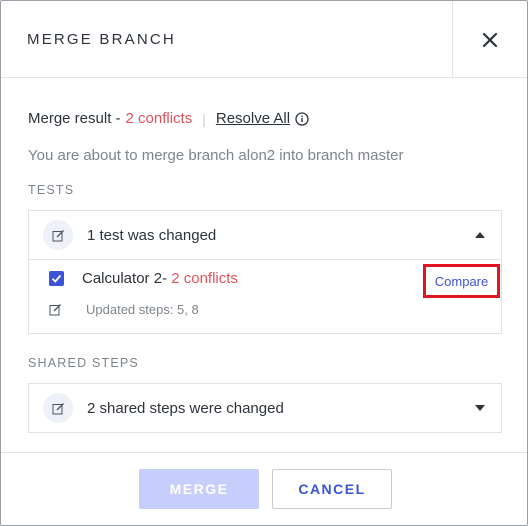 This screenshot has width=528, height=526. I want to click on resolve-all-link: Resolve All, so click(253, 118).